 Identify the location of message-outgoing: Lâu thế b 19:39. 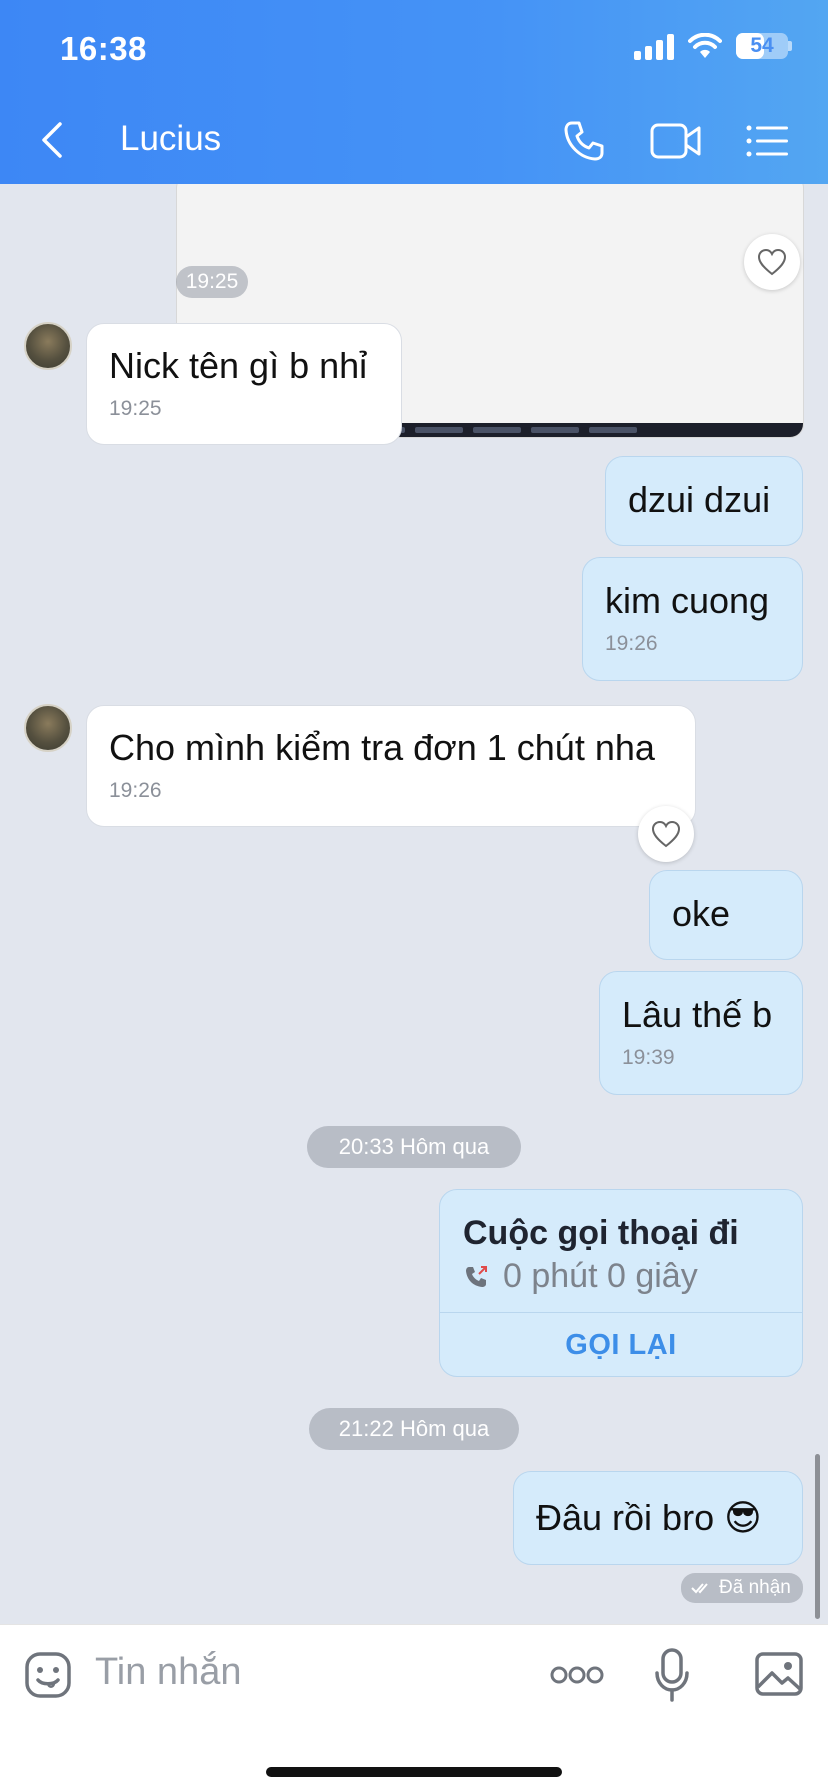
(701, 1033).